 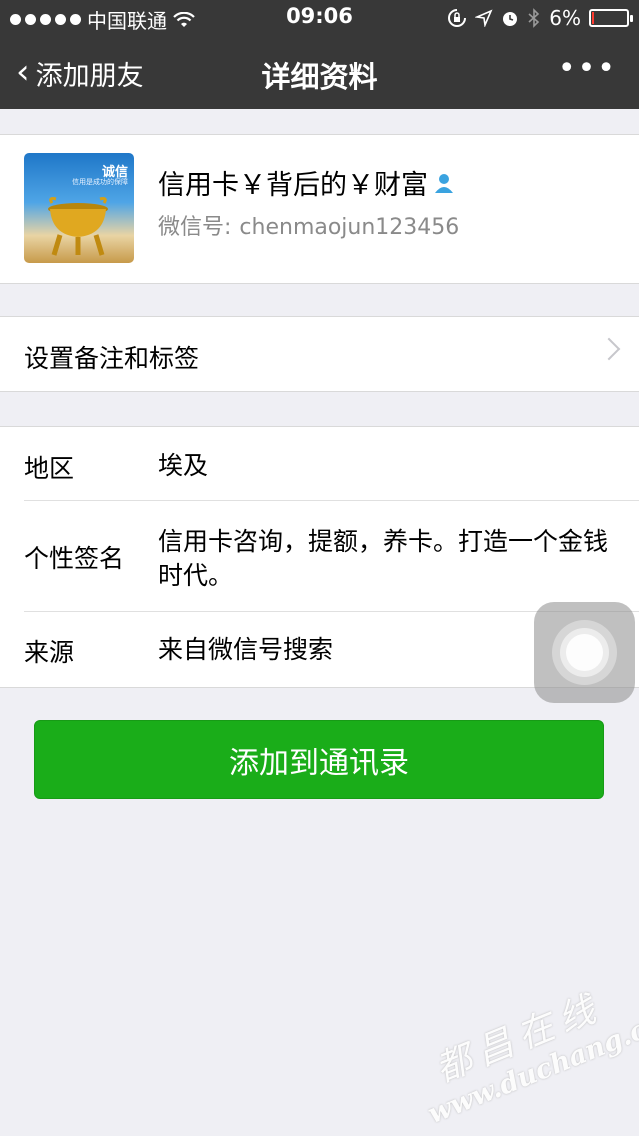 I want to click on status-right: 6%, so click(x=540, y=18).